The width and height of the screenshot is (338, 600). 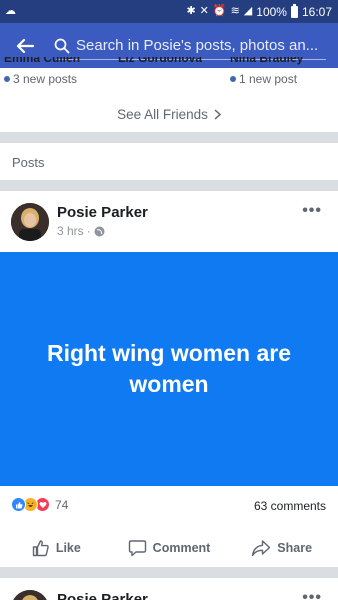 I want to click on battery-percent: 100%, so click(x=271, y=11).